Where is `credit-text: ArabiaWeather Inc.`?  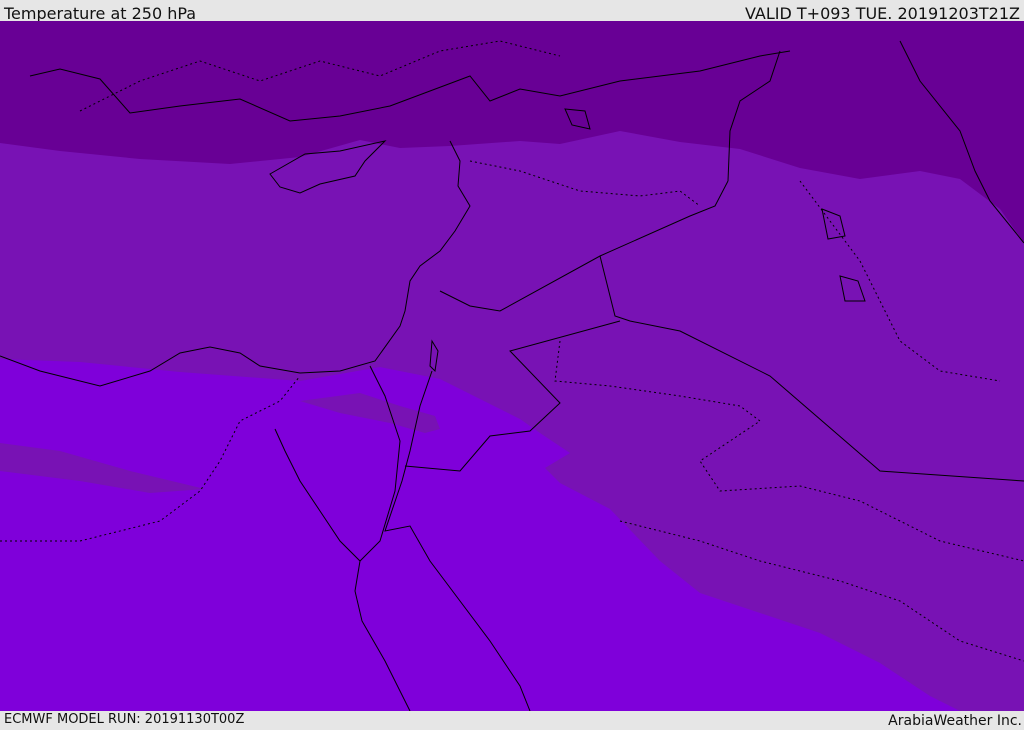
credit-text: ArabiaWeather Inc. is located at coordinates (955, 721).